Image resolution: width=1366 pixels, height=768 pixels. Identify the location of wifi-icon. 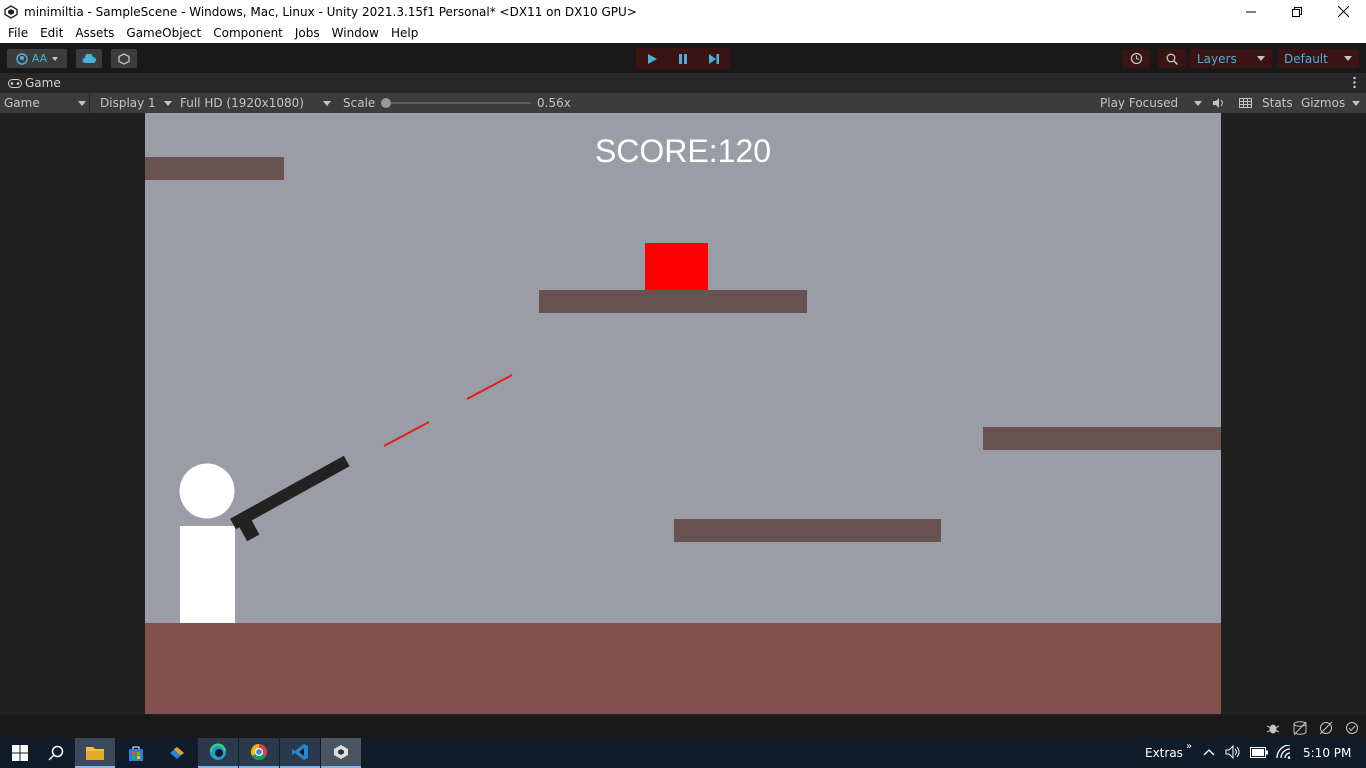
(1284, 752).